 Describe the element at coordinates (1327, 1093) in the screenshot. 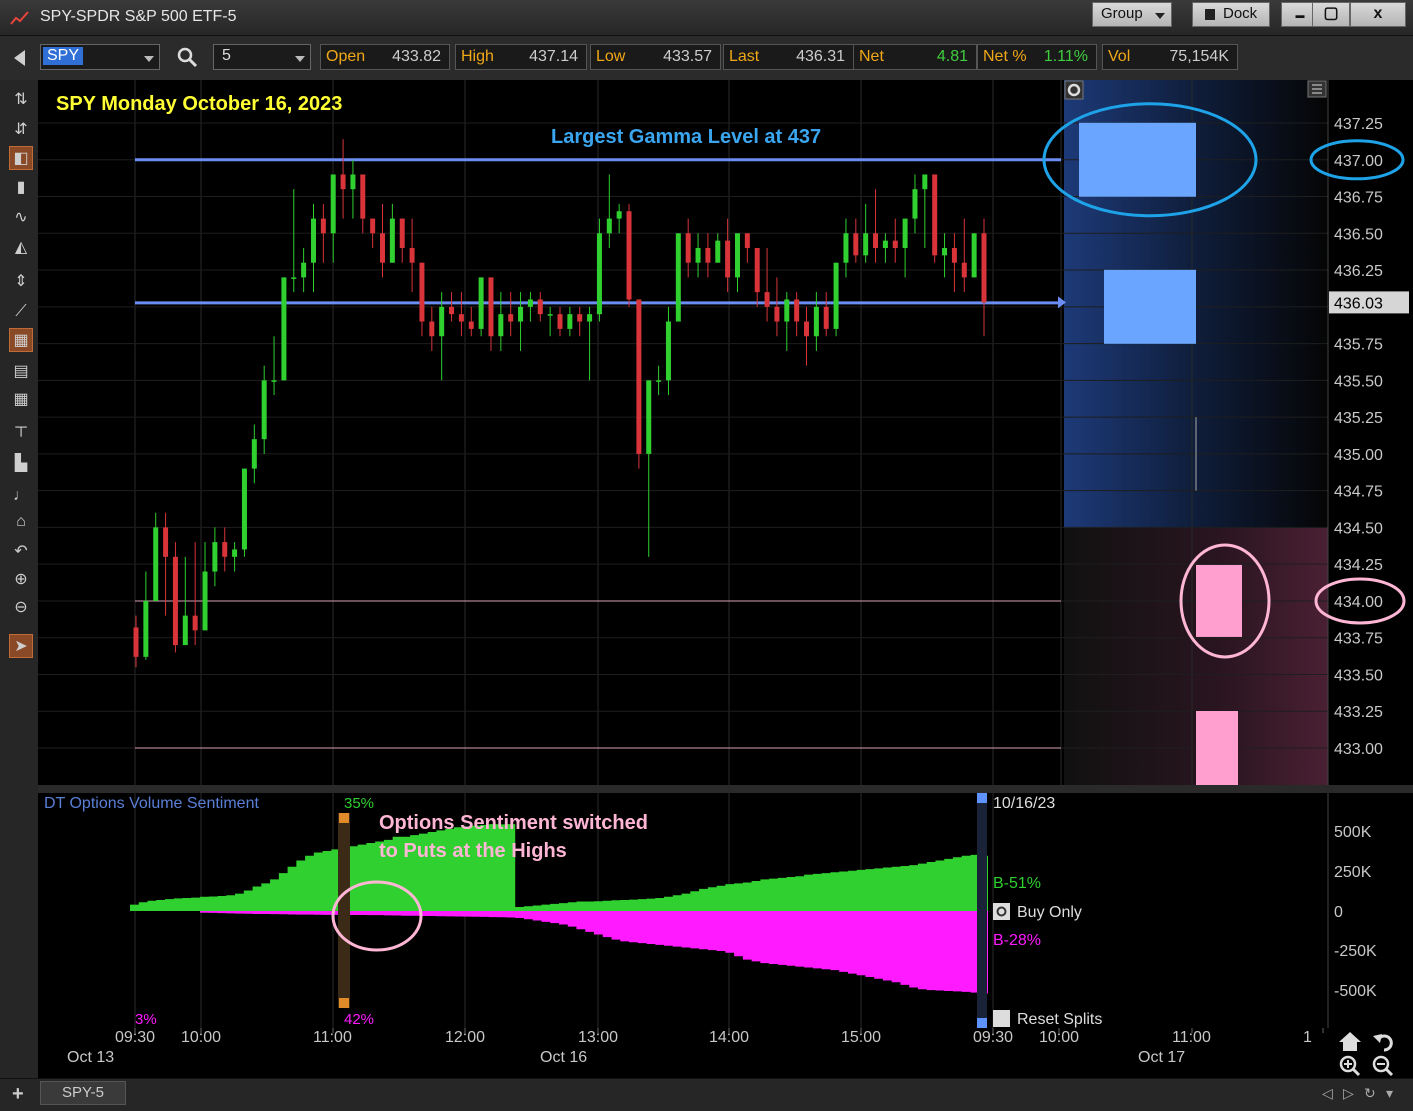

I see `scroll-left-icon: ◁` at that location.